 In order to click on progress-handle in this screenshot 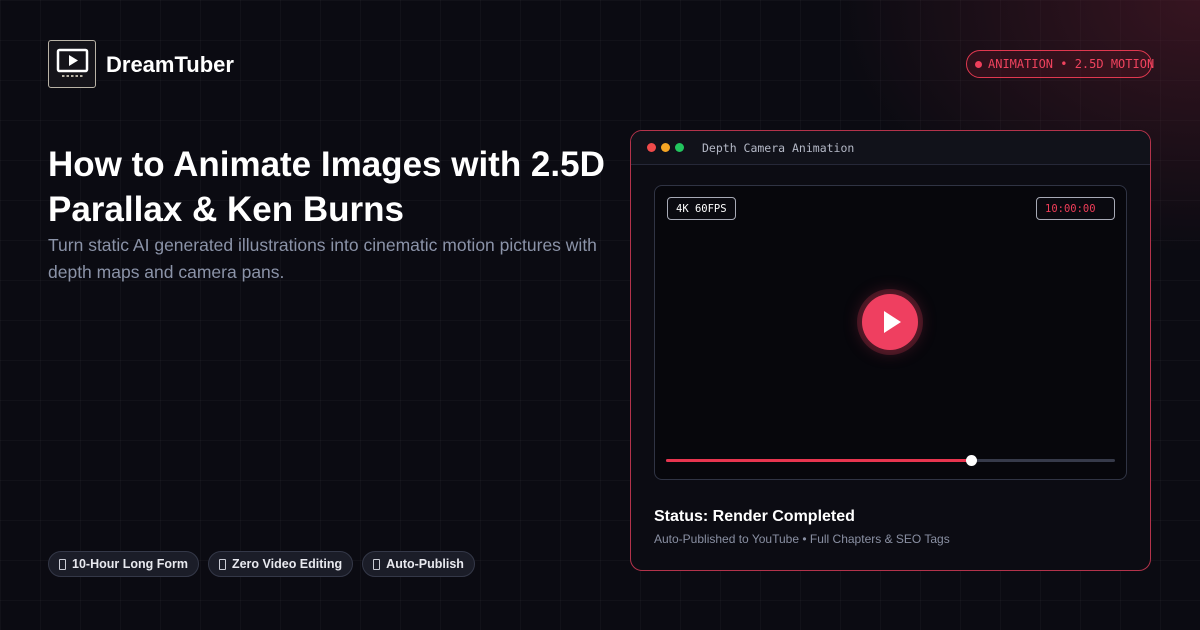, I will do `click(972, 460)`.